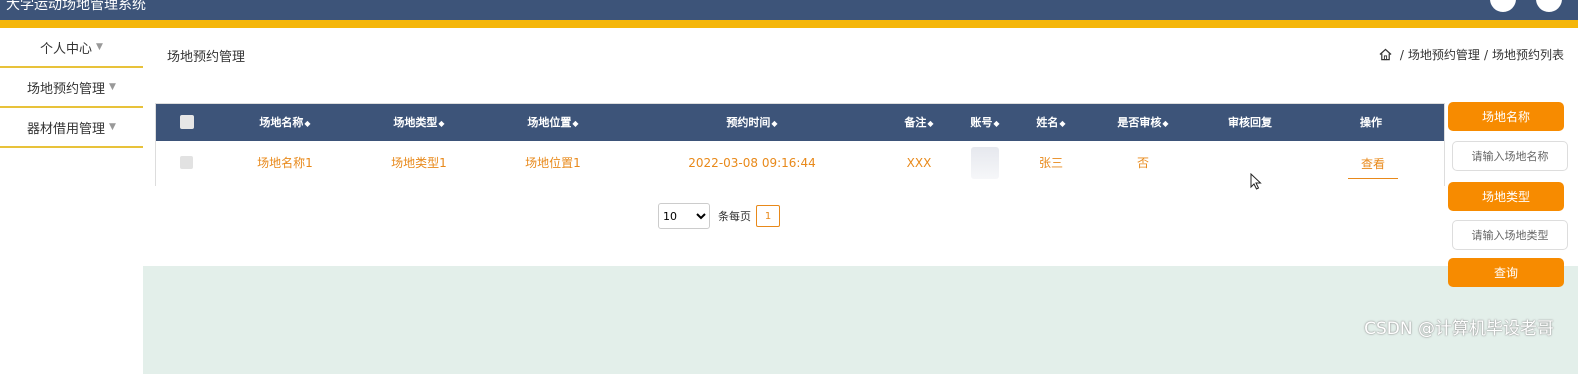  What do you see at coordinates (748, 122) in the screenshot?
I see `column-header-label: 预约时间` at bounding box center [748, 122].